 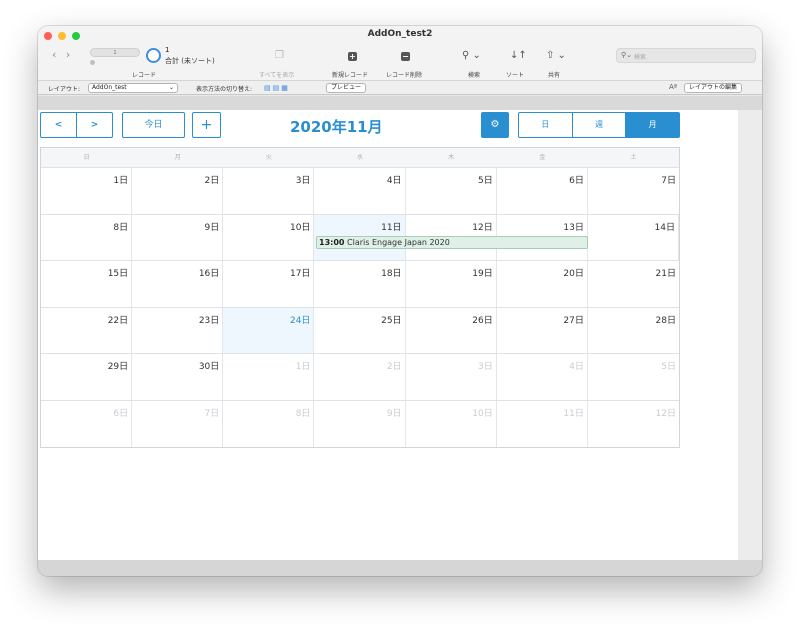 I want to click on event-title: Claris Engage Japan 2020, so click(x=398, y=242).